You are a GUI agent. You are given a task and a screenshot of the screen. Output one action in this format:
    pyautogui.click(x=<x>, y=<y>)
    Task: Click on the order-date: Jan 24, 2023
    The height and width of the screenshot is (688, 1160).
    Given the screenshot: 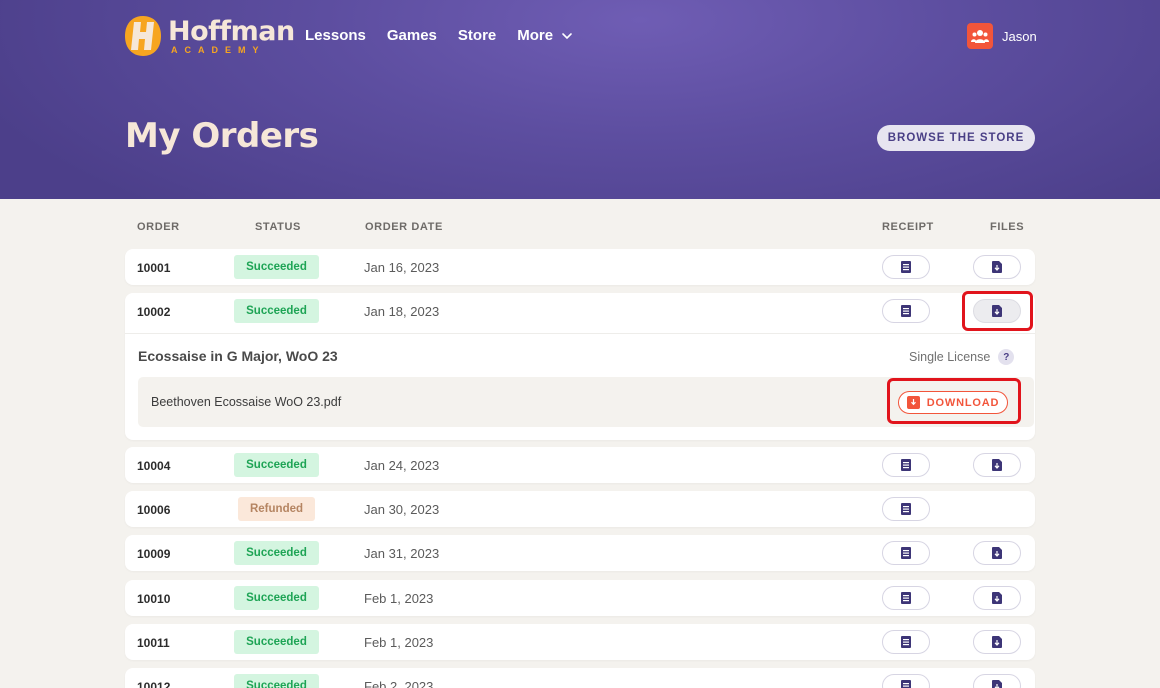 What is the action you would take?
    pyautogui.click(x=402, y=465)
    